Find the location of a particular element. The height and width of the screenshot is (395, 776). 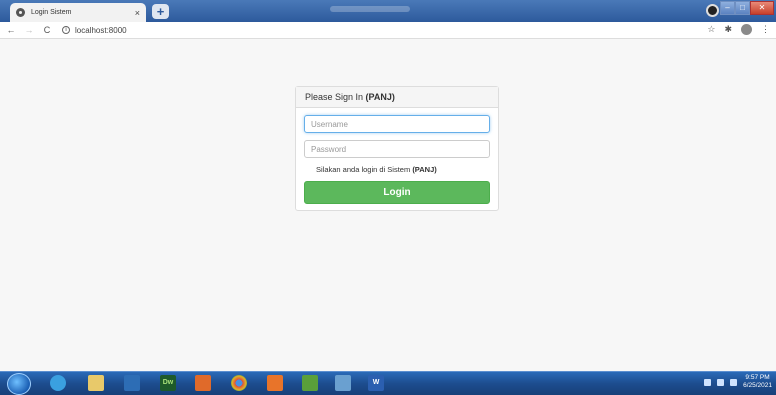

clock-time: 9:57 PM is located at coordinates (757, 377).